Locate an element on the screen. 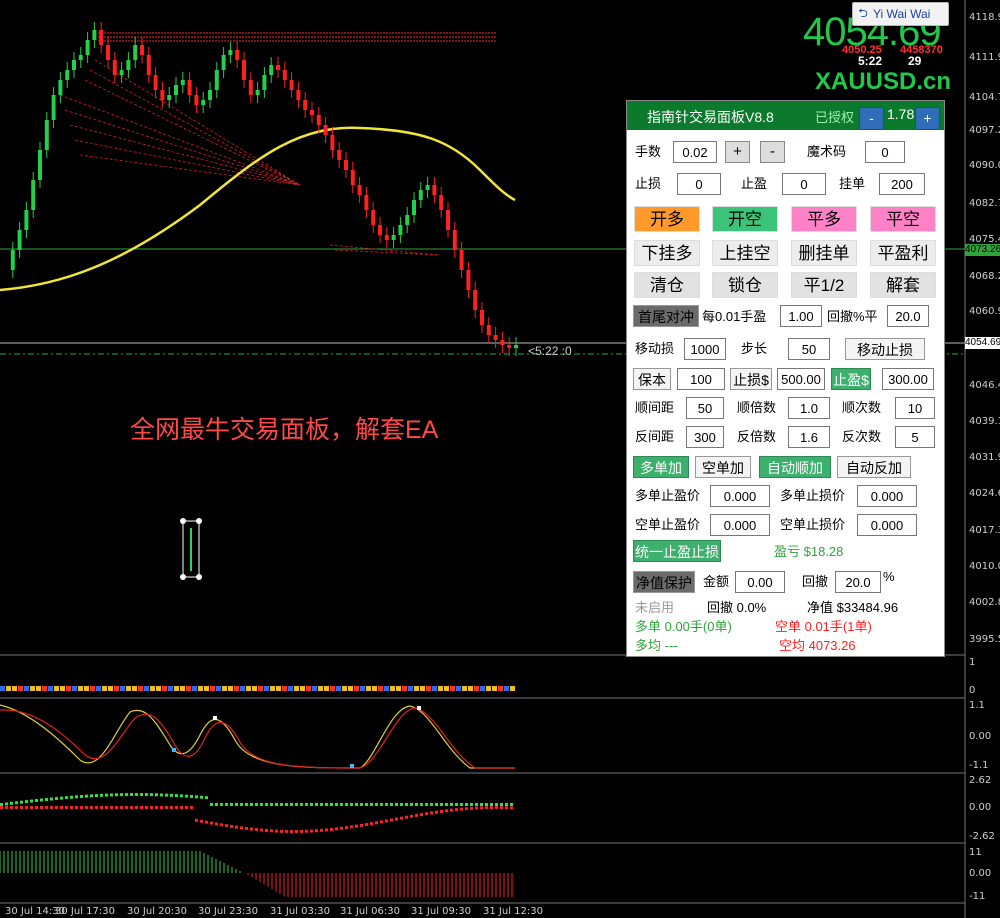 The width and height of the screenshot is (1000, 918). long-add-button: 多单加 is located at coordinates (661, 467).